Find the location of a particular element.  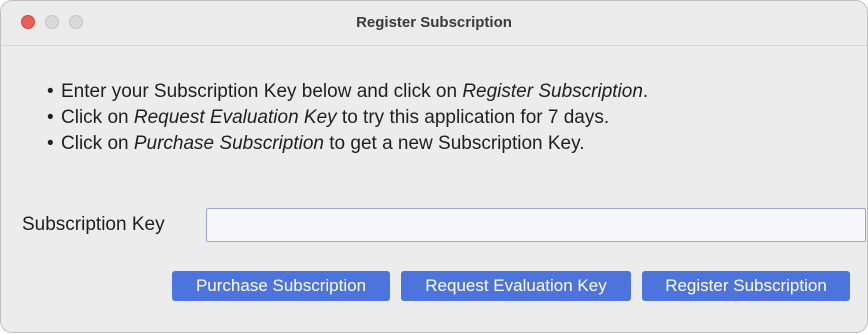

instruction-emphasis: Request Evaluation Key is located at coordinates (235, 117).